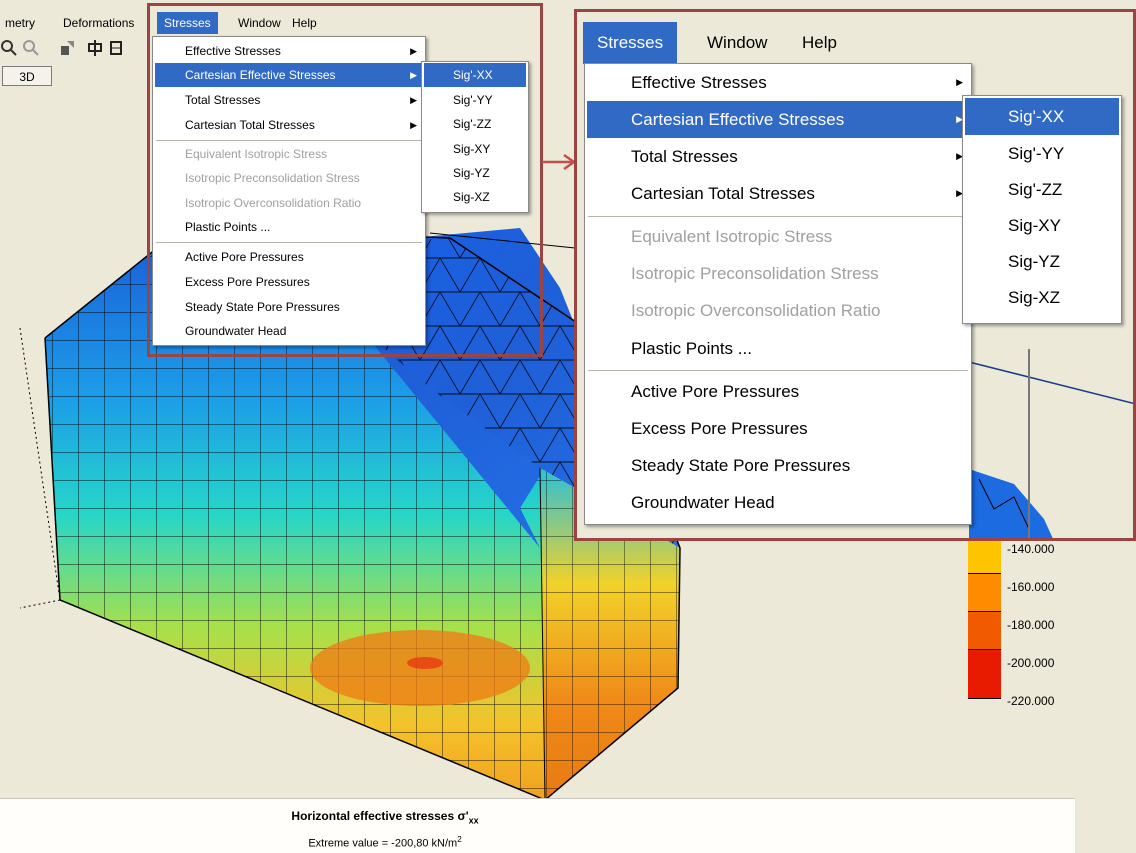 This screenshot has height=853, width=1136. What do you see at coordinates (1042, 116) in the screenshot?
I see `zoom-submenu-item-sig-xx: Sig'-XX` at bounding box center [1042, 116].